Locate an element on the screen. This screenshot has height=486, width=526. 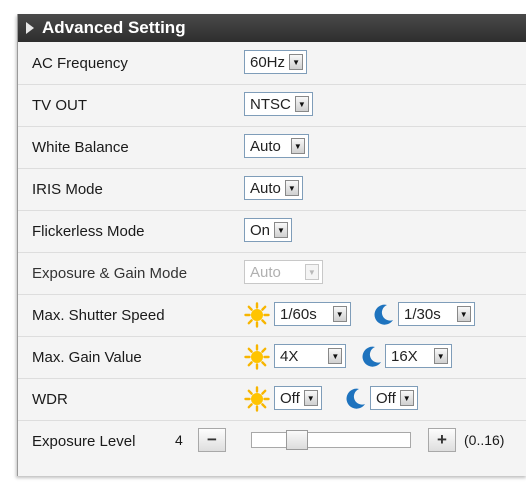
row-flickerless-mode: Flickerless Mode On ▼ is located at coordinates (272, 231).